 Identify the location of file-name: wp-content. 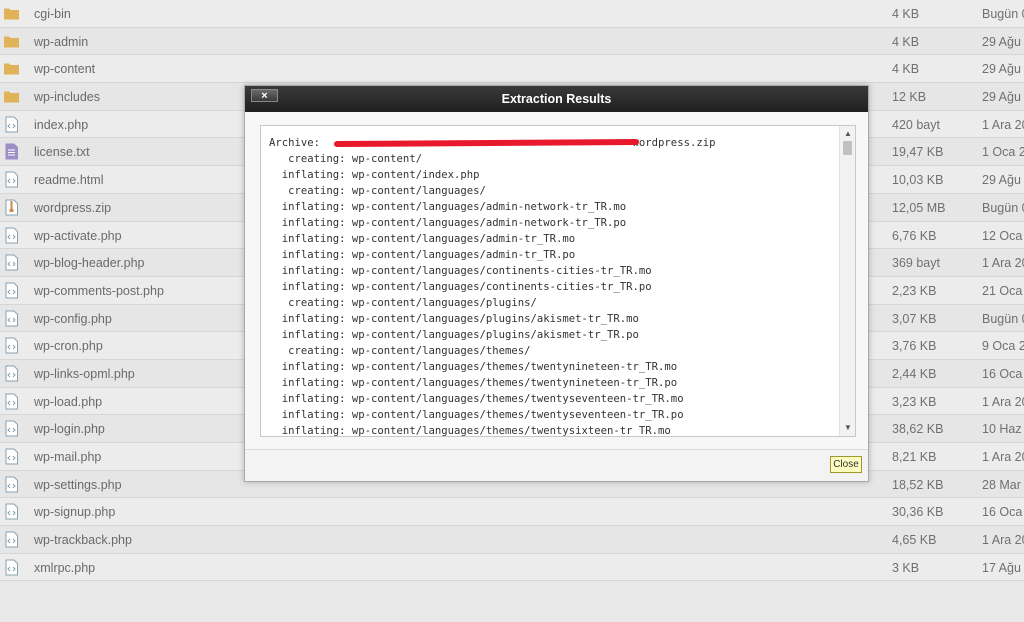
(64, 69).